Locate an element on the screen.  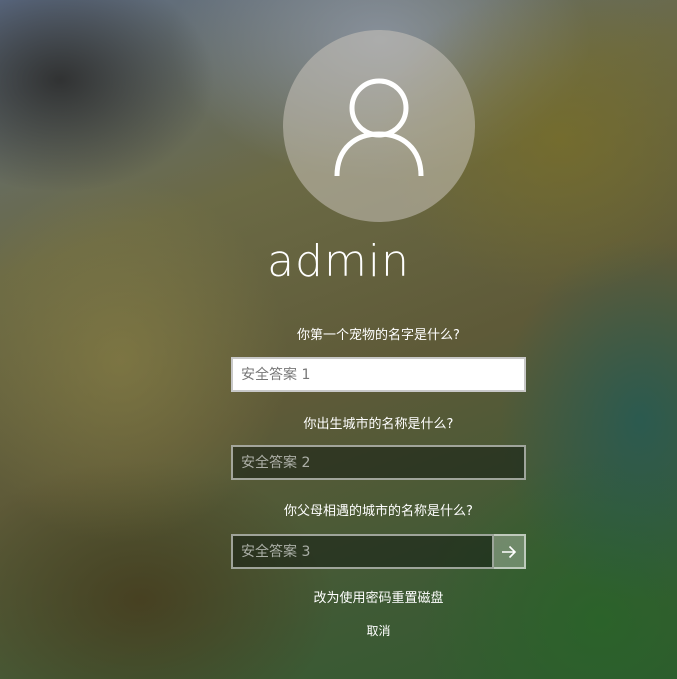
security-question-1: 你第一个宠物的名字是什么? is located at coordinates (378, 335).